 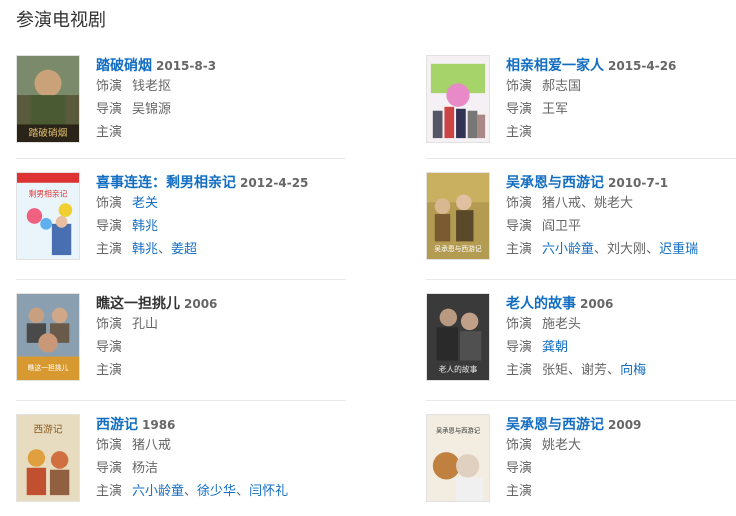 I want to click on director-link: 龚朝, so click(x=555, y=347).